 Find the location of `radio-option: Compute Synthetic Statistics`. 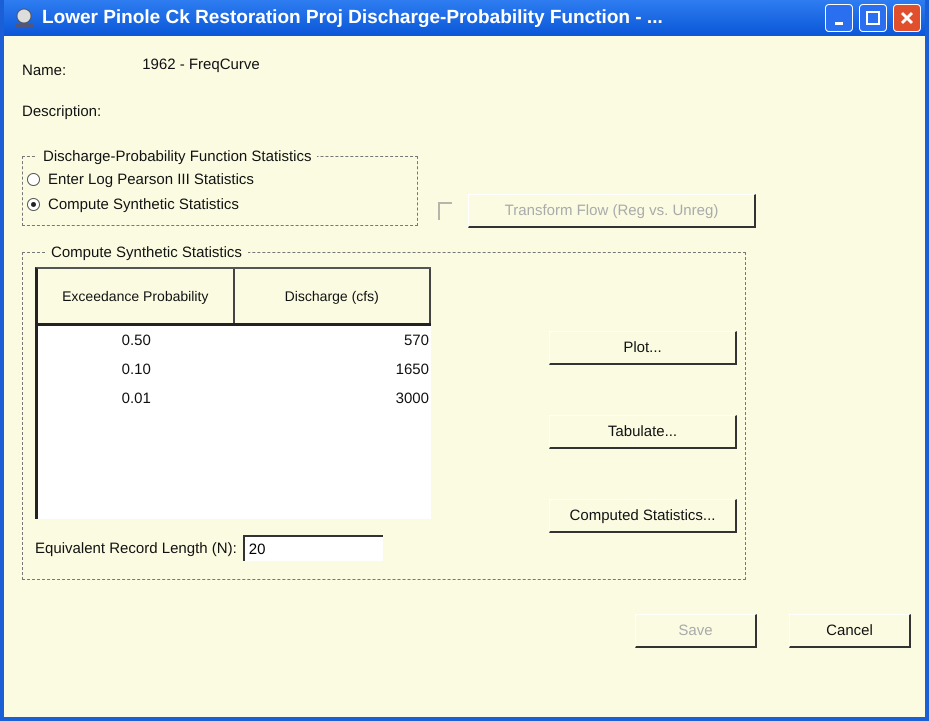

radio-option: Compute Synthetic Statistics is located at coordinates (133, 204).